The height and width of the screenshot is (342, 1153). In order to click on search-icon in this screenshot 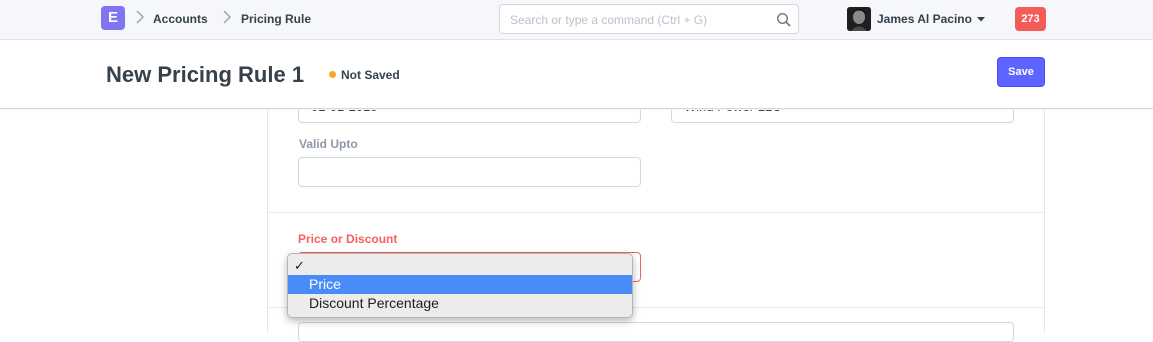, I will do `click(784, 20)`.